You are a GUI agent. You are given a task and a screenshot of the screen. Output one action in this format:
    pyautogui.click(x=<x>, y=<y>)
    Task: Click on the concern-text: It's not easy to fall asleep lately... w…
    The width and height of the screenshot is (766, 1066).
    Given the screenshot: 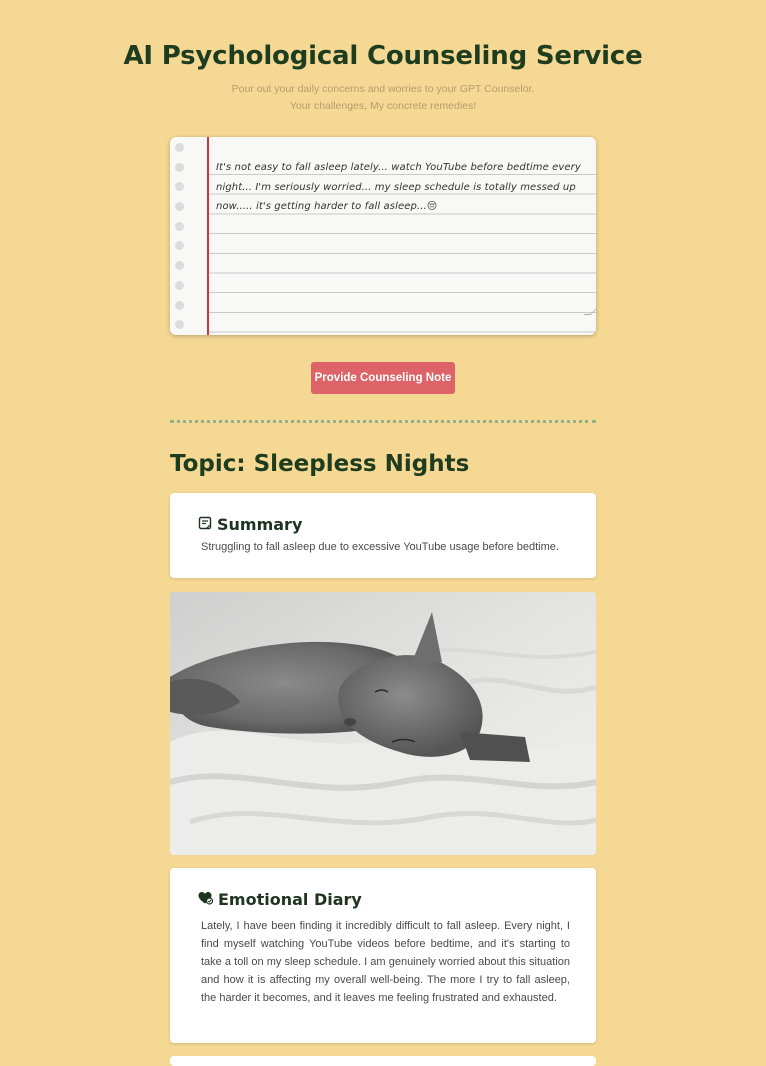 What is the action you would take?
    pyautogui.click(x=404, y=187)
    